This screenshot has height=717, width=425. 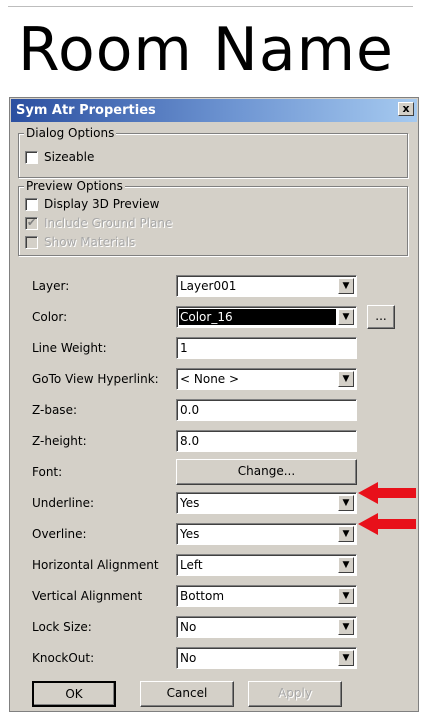 What do you see at coordinates (266, 379) in the screenshot?
I see `goto-view-hyperlink-dropdown: < None > ▼` at bounding box center [266, 379].